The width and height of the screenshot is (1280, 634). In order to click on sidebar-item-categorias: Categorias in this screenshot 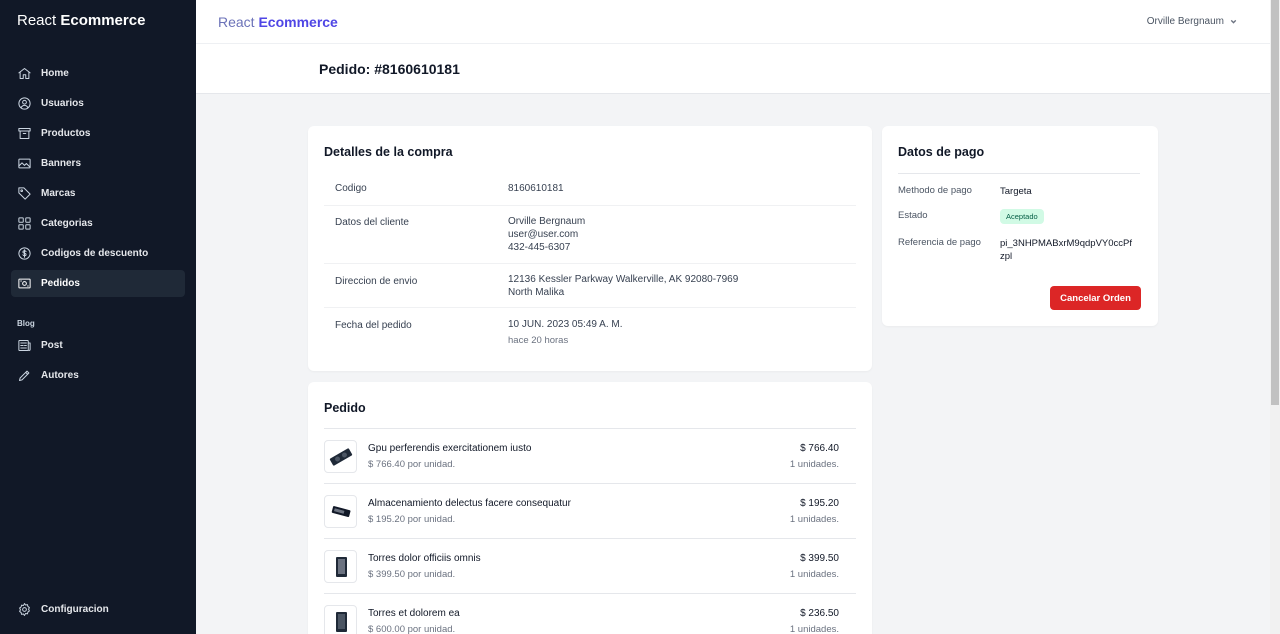, I will do `click(98, 223)`.